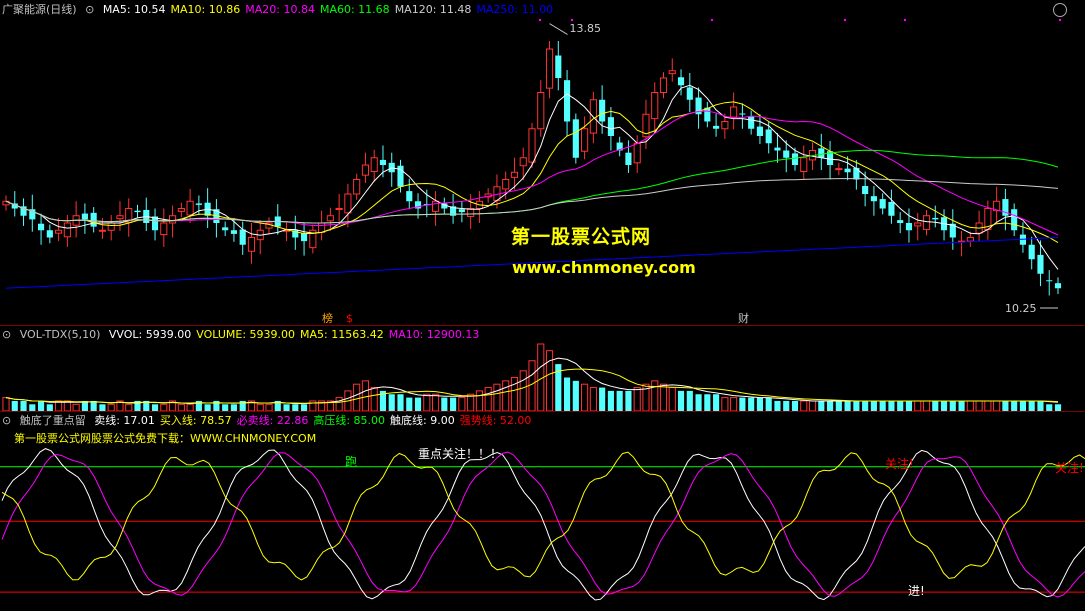 The width and height of the screenshot is (1085, 611). I want to click on vol-label-2: MA5: 11563.42, so click(342, 334).